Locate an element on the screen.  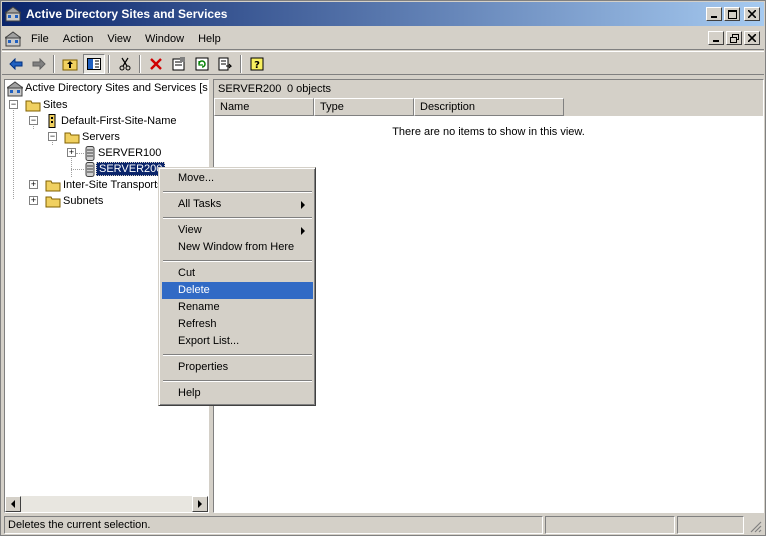
ad-sites-app-icon is located at coordinates (13, 14).